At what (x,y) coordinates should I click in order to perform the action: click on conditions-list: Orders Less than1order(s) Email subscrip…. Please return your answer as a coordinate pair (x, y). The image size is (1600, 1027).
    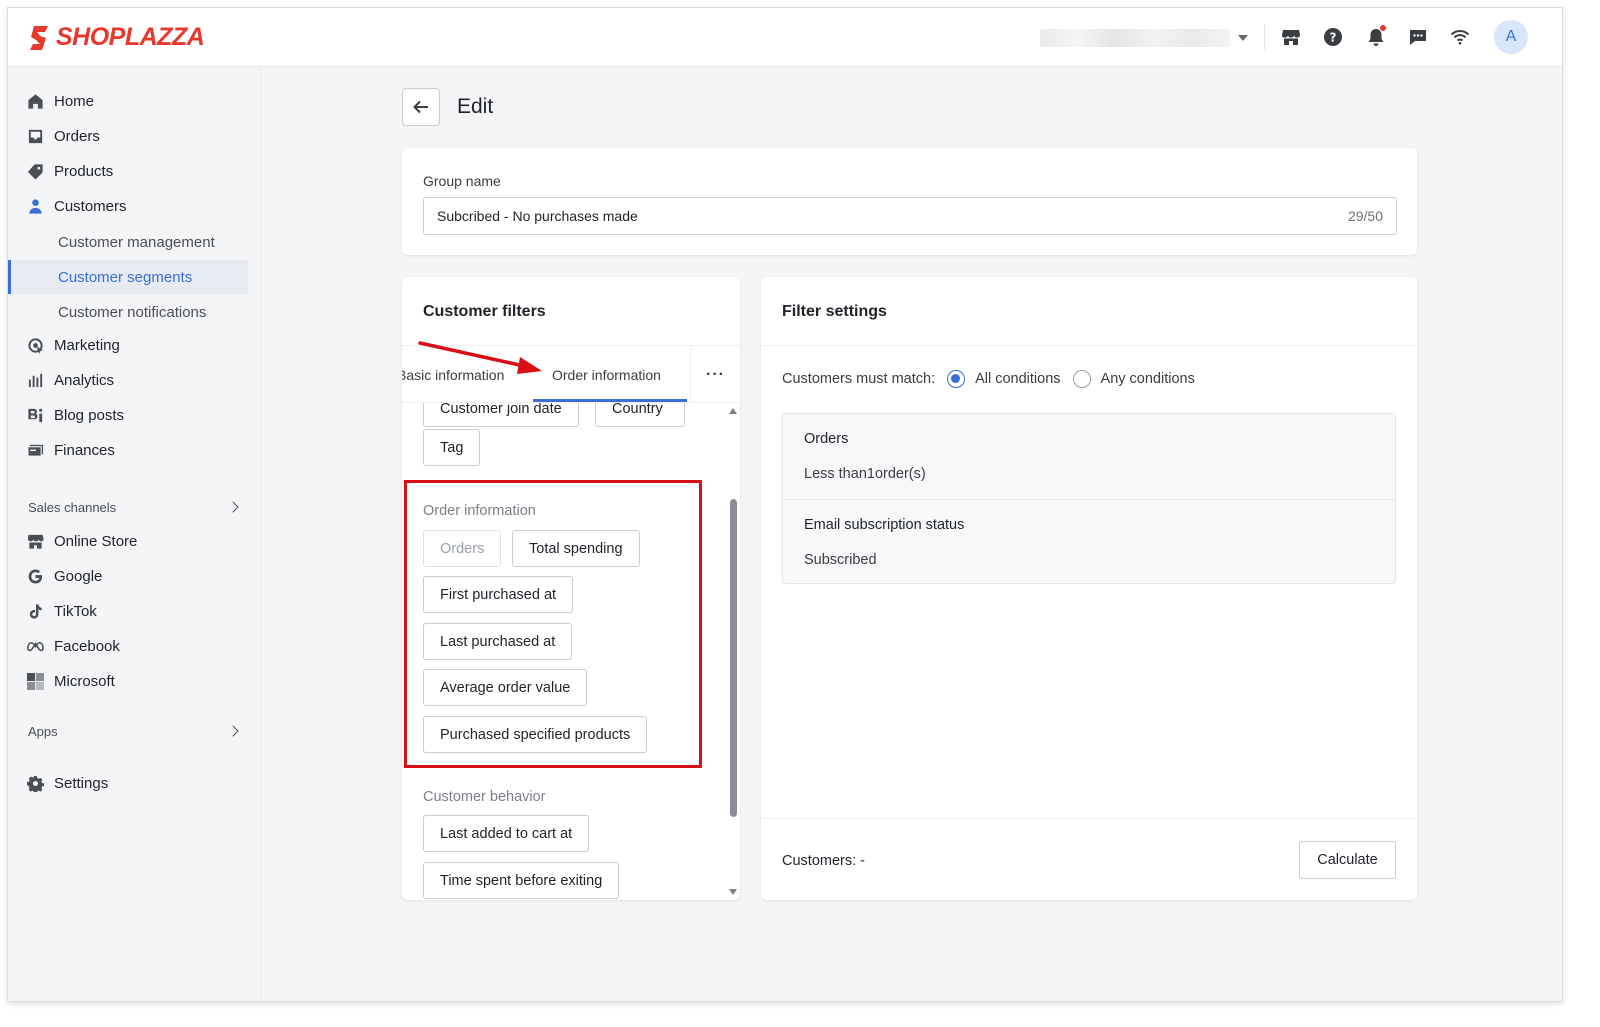
    Looking at the image, I should click on (1089, 498).